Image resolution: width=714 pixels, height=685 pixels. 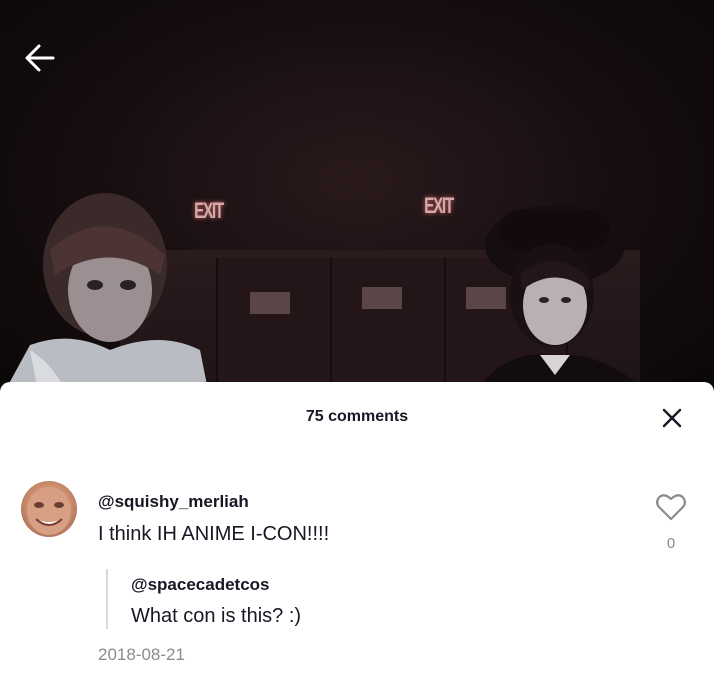 What do you see at coordinates (200, 585) in the screenshot?
I see `reply-username: @spacecadetcos` at bounding box center [200, 585].